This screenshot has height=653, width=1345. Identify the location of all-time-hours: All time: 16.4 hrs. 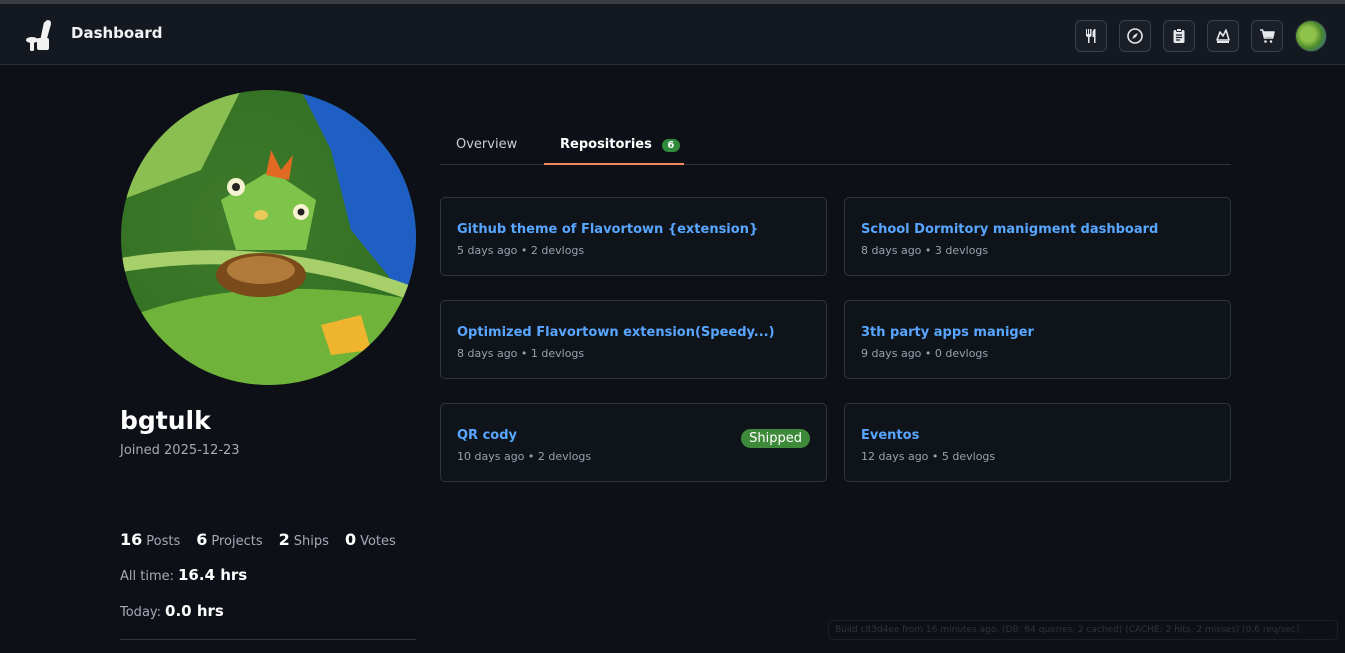
(183, 575).